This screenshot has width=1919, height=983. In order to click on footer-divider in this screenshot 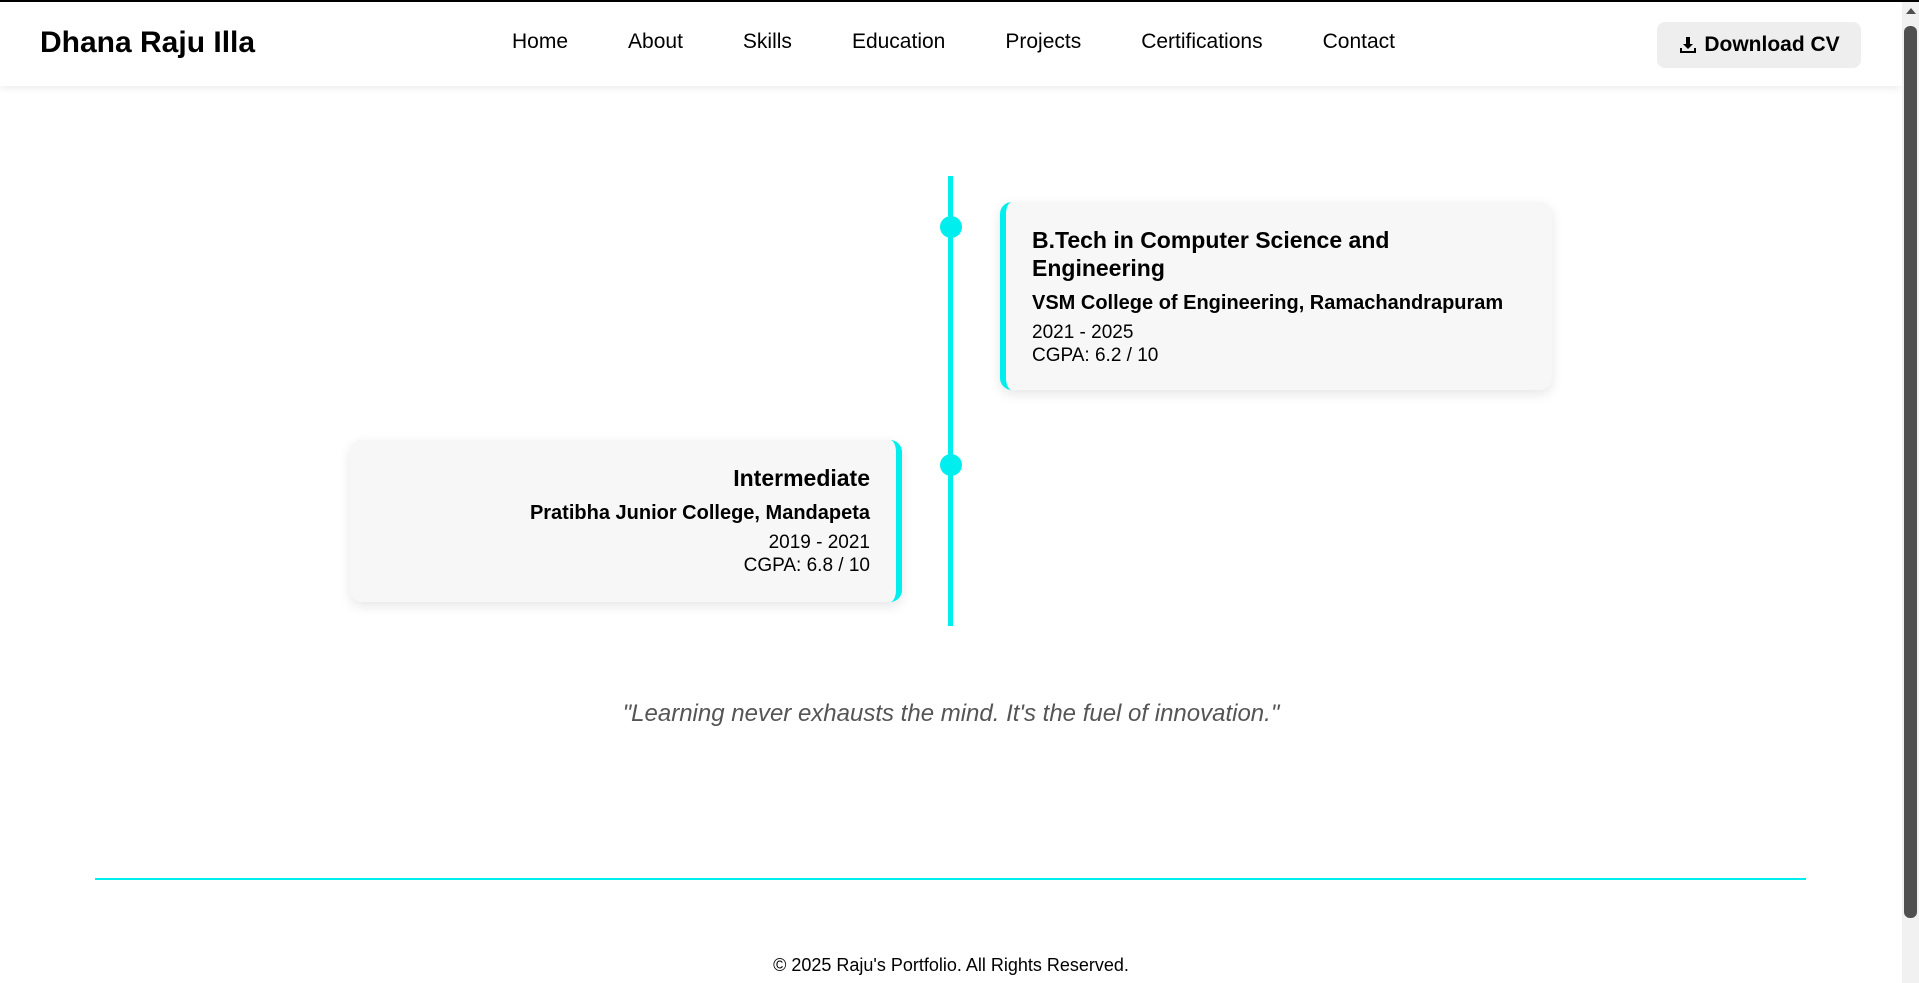, I will do `click(950, 879)`.